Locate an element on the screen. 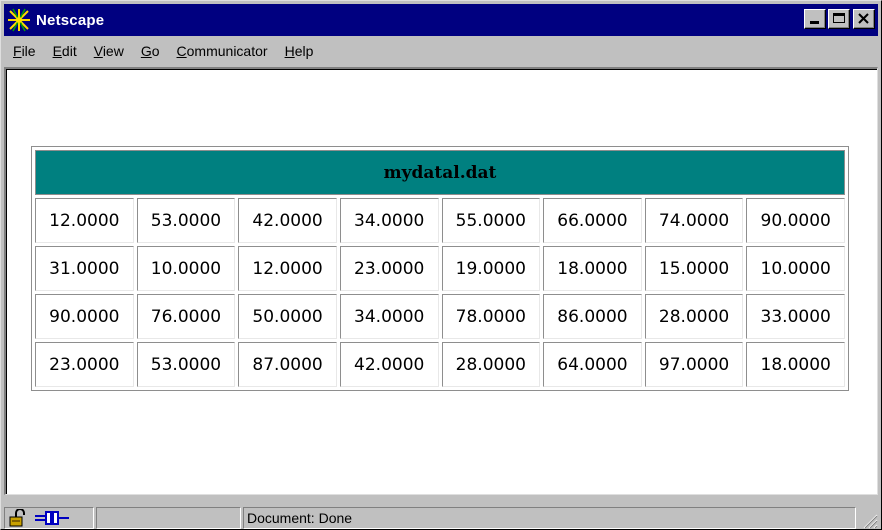 Image resolution: width=882 pixels, height=530 pixels. maximize-button is located at coordinates (839, 19).